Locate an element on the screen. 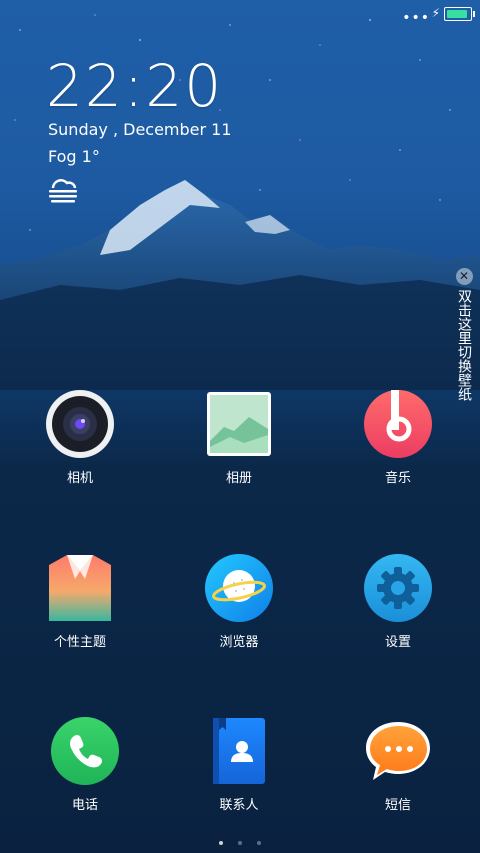 The width and height of the screenshot is (480, 853). page-indicator is located at coordinates (240, 839).